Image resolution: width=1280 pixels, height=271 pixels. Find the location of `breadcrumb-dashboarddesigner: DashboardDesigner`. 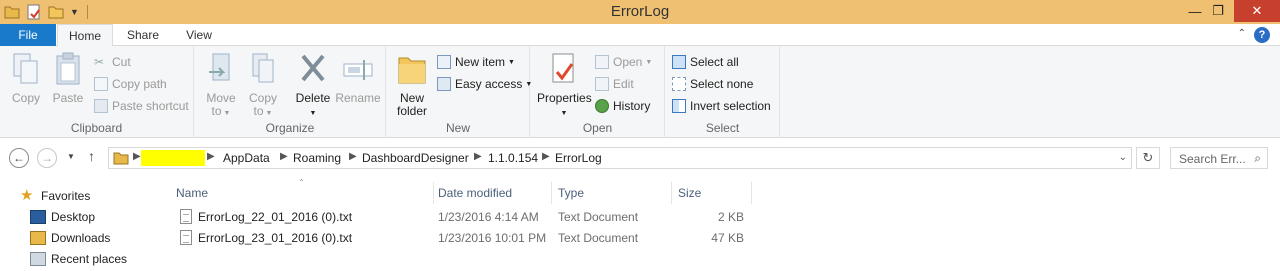

breadcrumb-dashboarddesigner: DashboardDesigner is located at coordinates (415, 158).